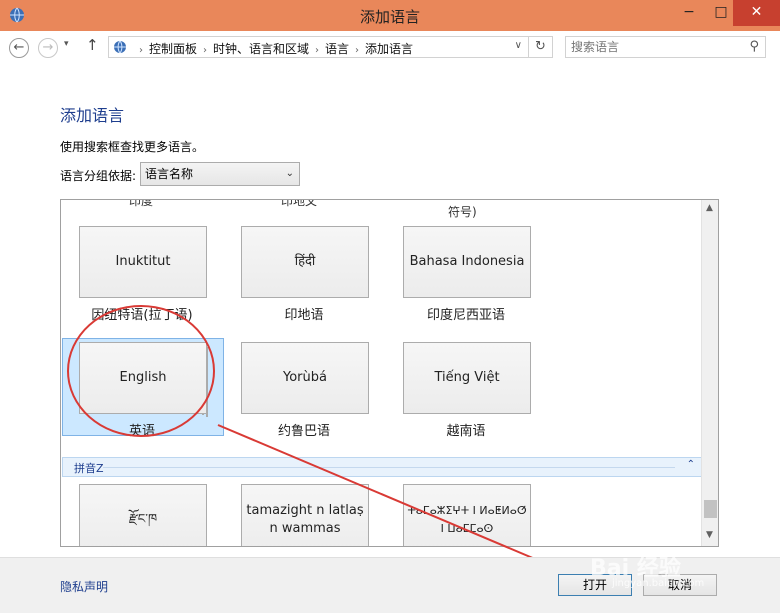 Image resolution: width=780 pixels, height=613 pixels. I want to click on search-box: ⚲, so click(665, 47).